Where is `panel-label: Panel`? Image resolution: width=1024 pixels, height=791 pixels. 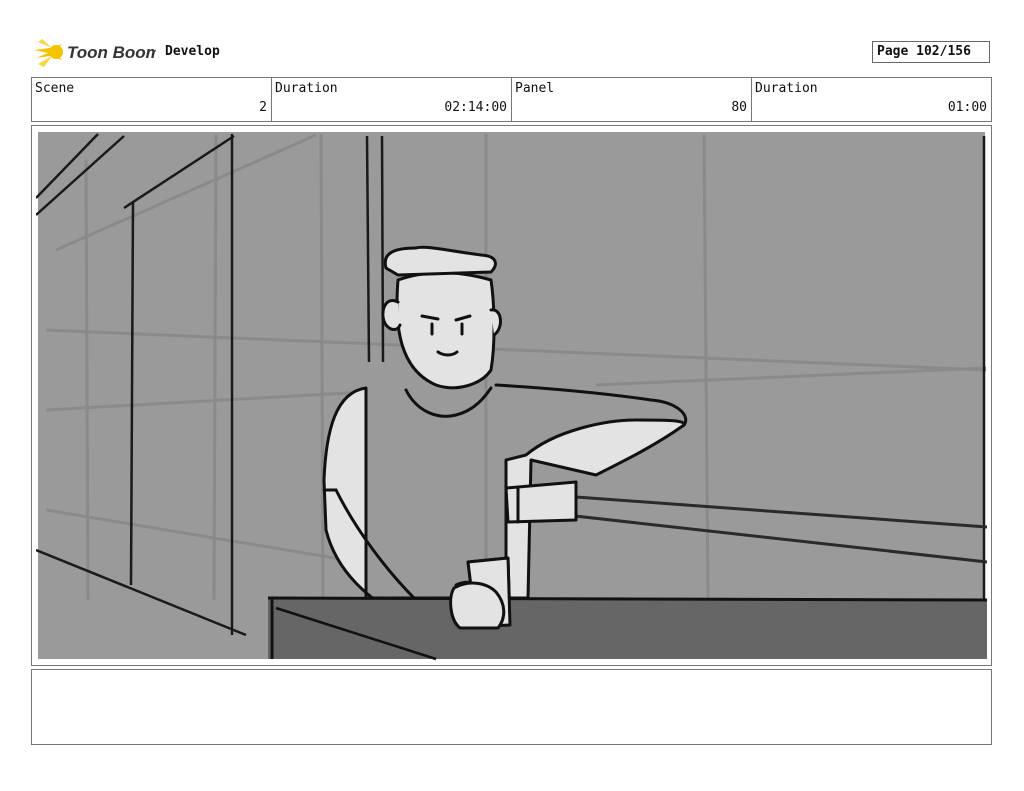
panel-label: Panel is located at coordinates (535, 88).